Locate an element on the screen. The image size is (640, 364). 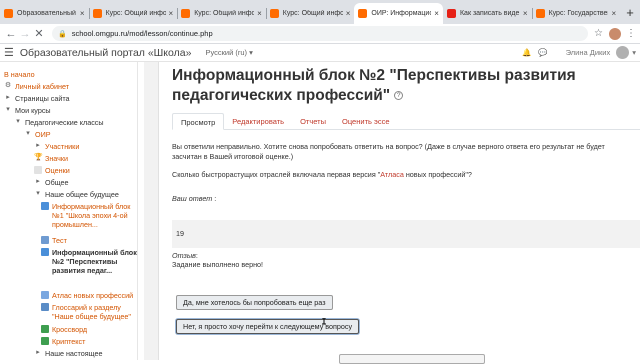
drawer-item-crossword: Кроссворд is located at coordinates (64, 329).